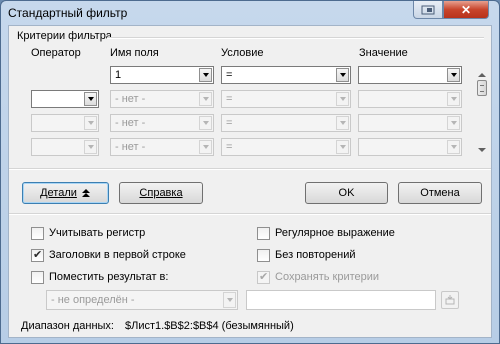  I want to click on field-name-select-2: - нет -, so click(162, 99).